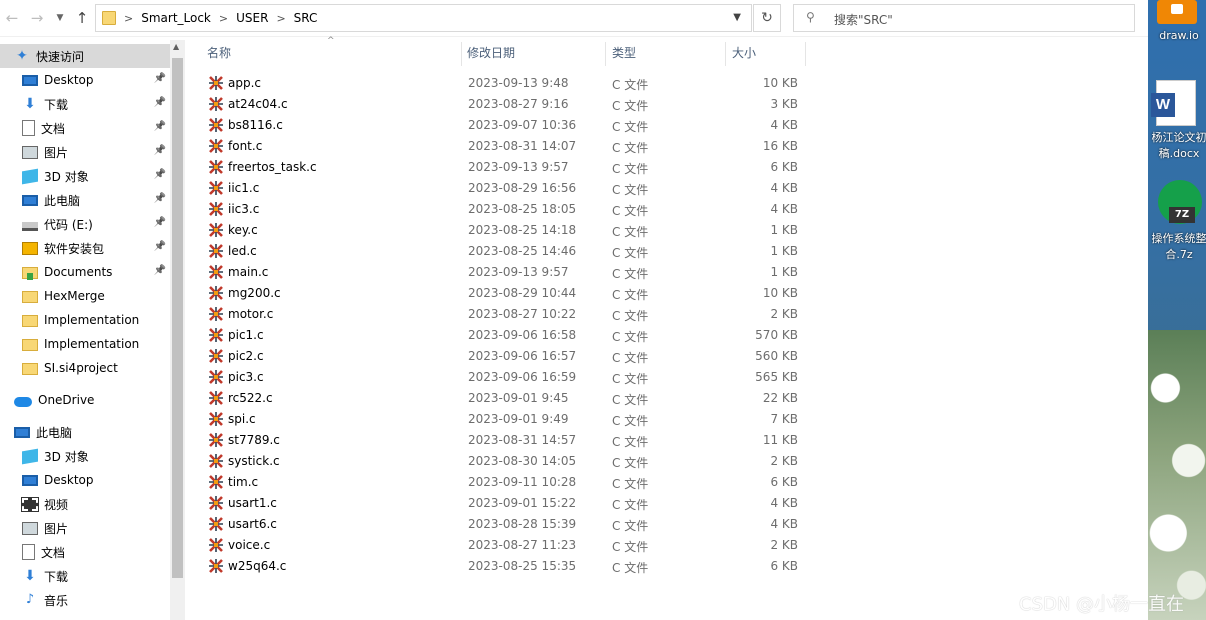  I want to click on nav-item: ⬇ 下载, so click(85, 576).